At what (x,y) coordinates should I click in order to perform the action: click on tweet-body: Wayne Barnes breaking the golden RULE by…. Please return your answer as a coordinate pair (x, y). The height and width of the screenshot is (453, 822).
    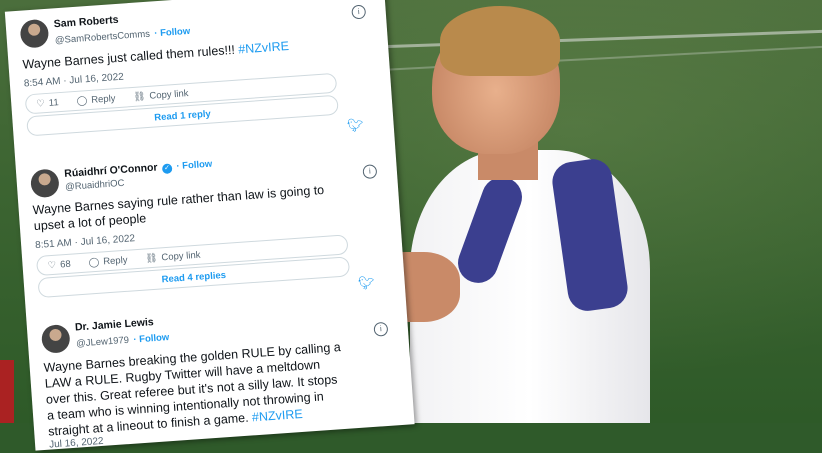
    Looking at the image, I should click on (192, 389).